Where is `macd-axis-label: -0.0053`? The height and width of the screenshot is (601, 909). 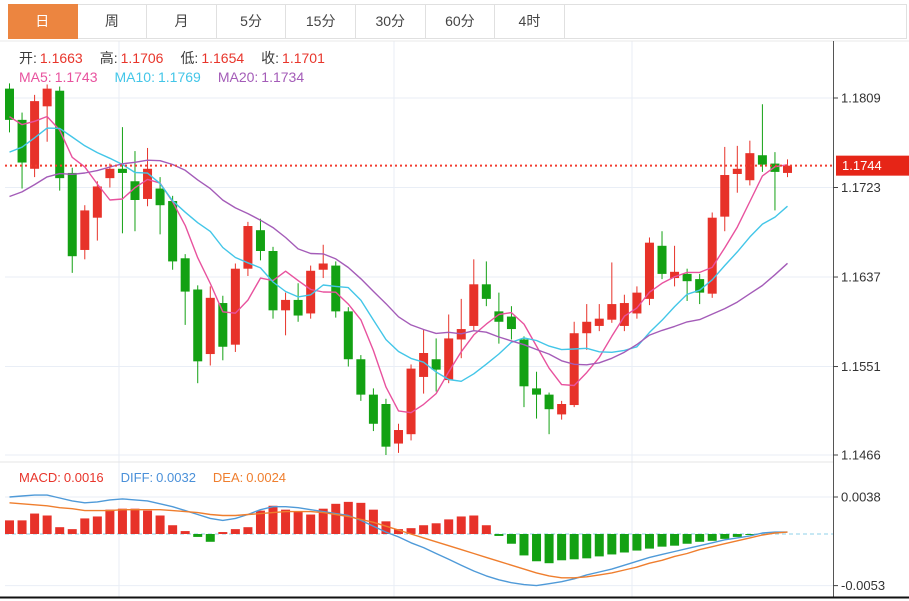 macd-axis-label: -0.0053 is located at coordinates (863, 585).